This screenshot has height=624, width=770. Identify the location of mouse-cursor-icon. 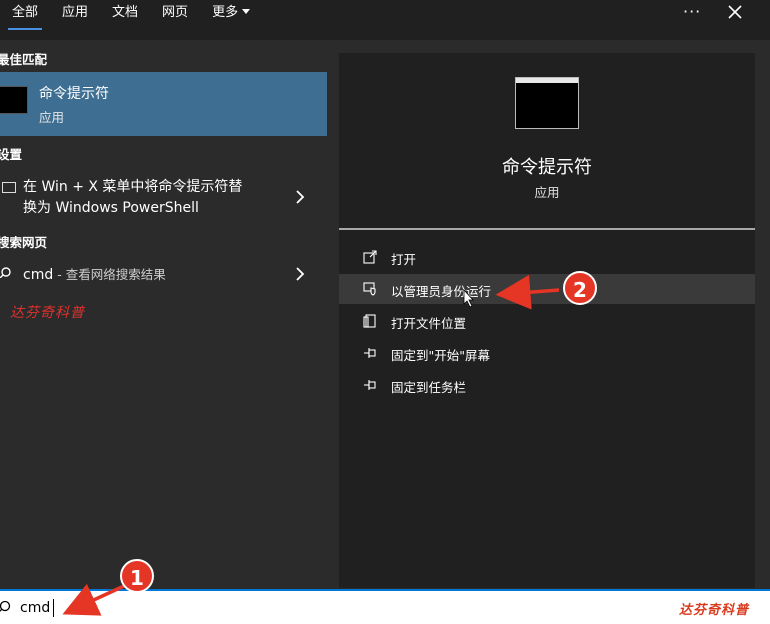
(468, 298).